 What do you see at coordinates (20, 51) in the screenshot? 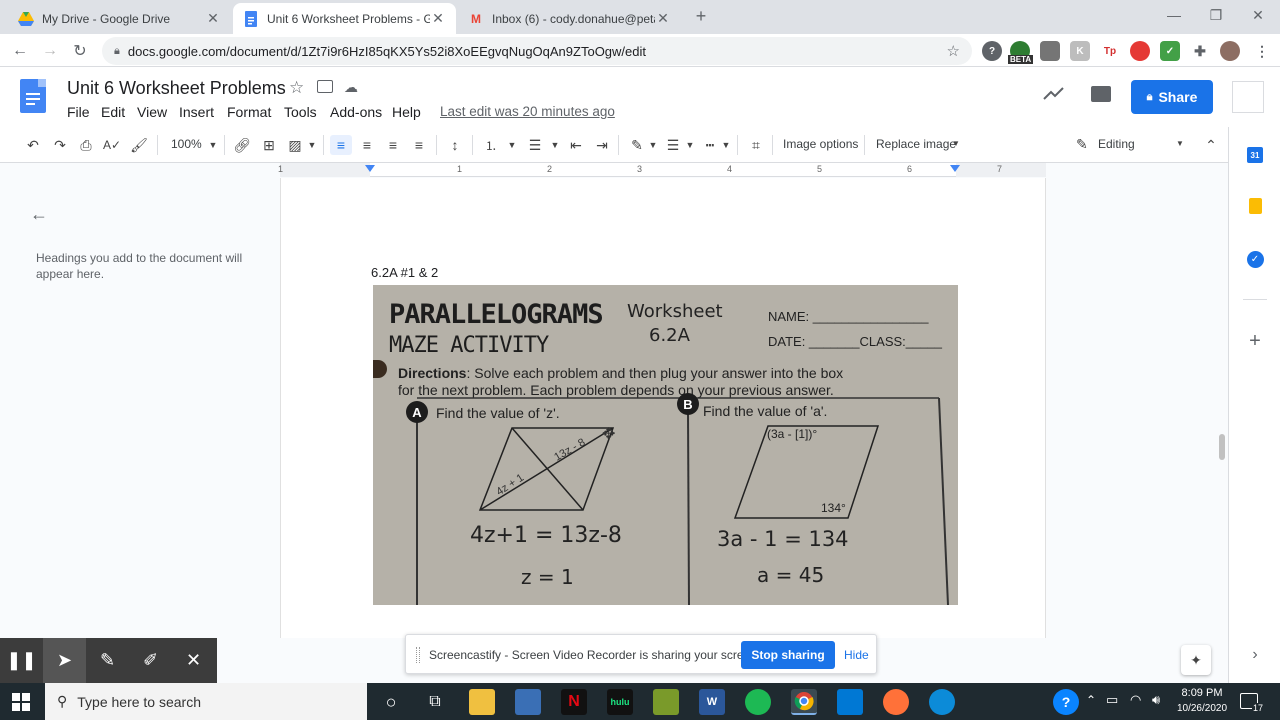
I see `back-arrow-icon: ←` at bounding box center [20, 51].